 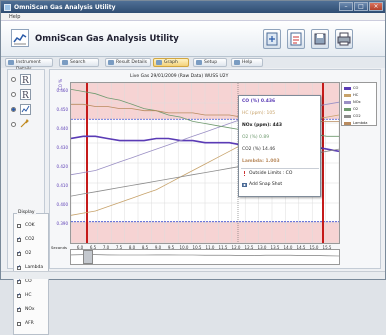 I want to click on overview-strip, so click(x=205, y=257).